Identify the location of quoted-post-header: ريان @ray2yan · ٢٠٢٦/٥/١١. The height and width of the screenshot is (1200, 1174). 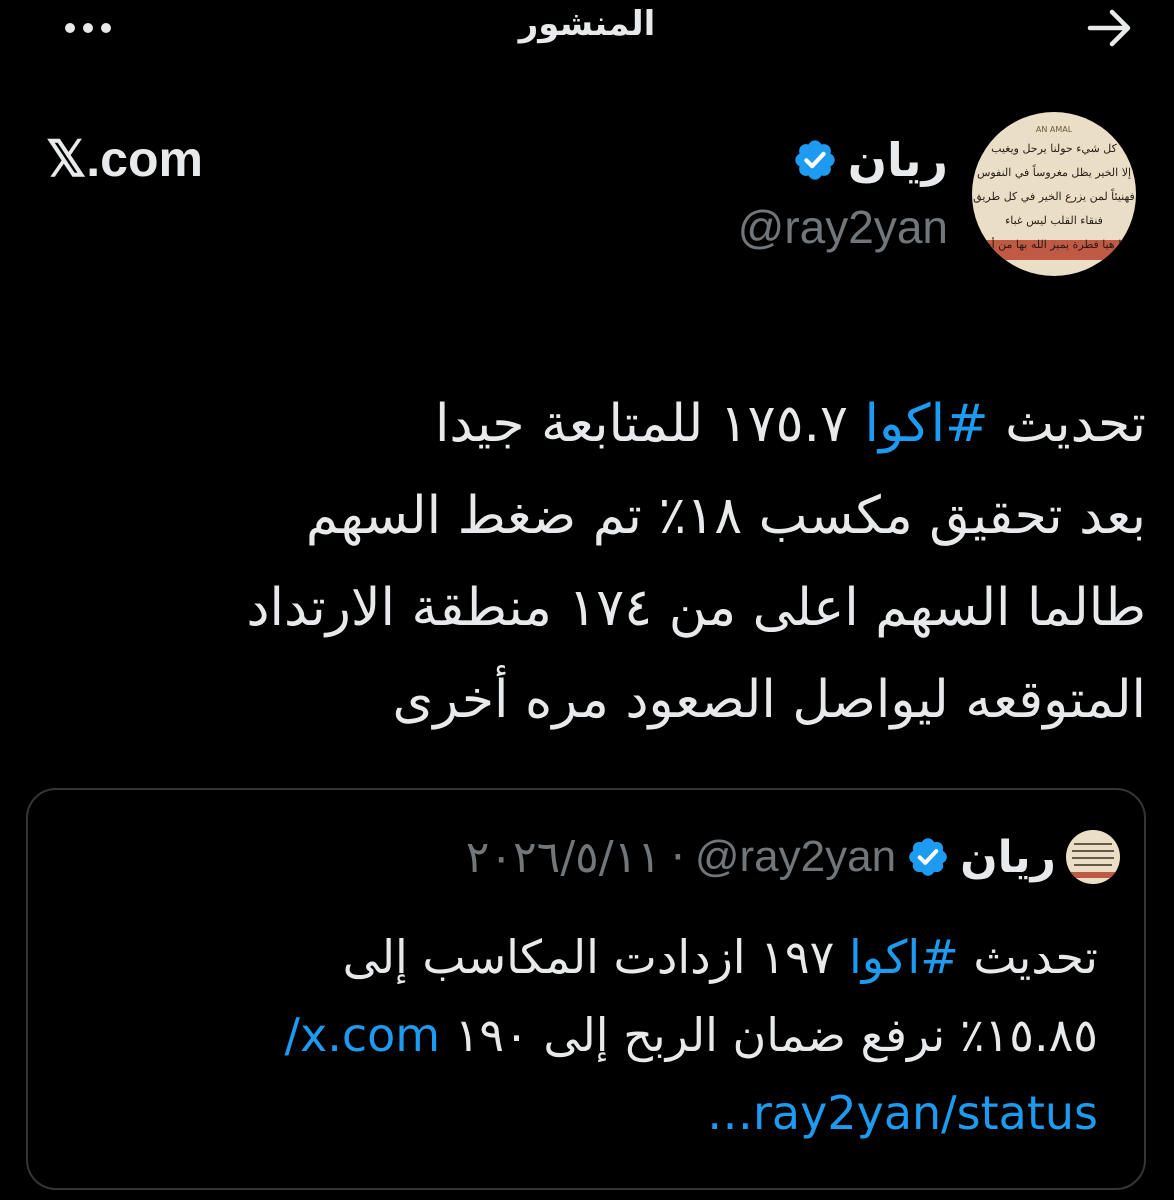
(793, 857).